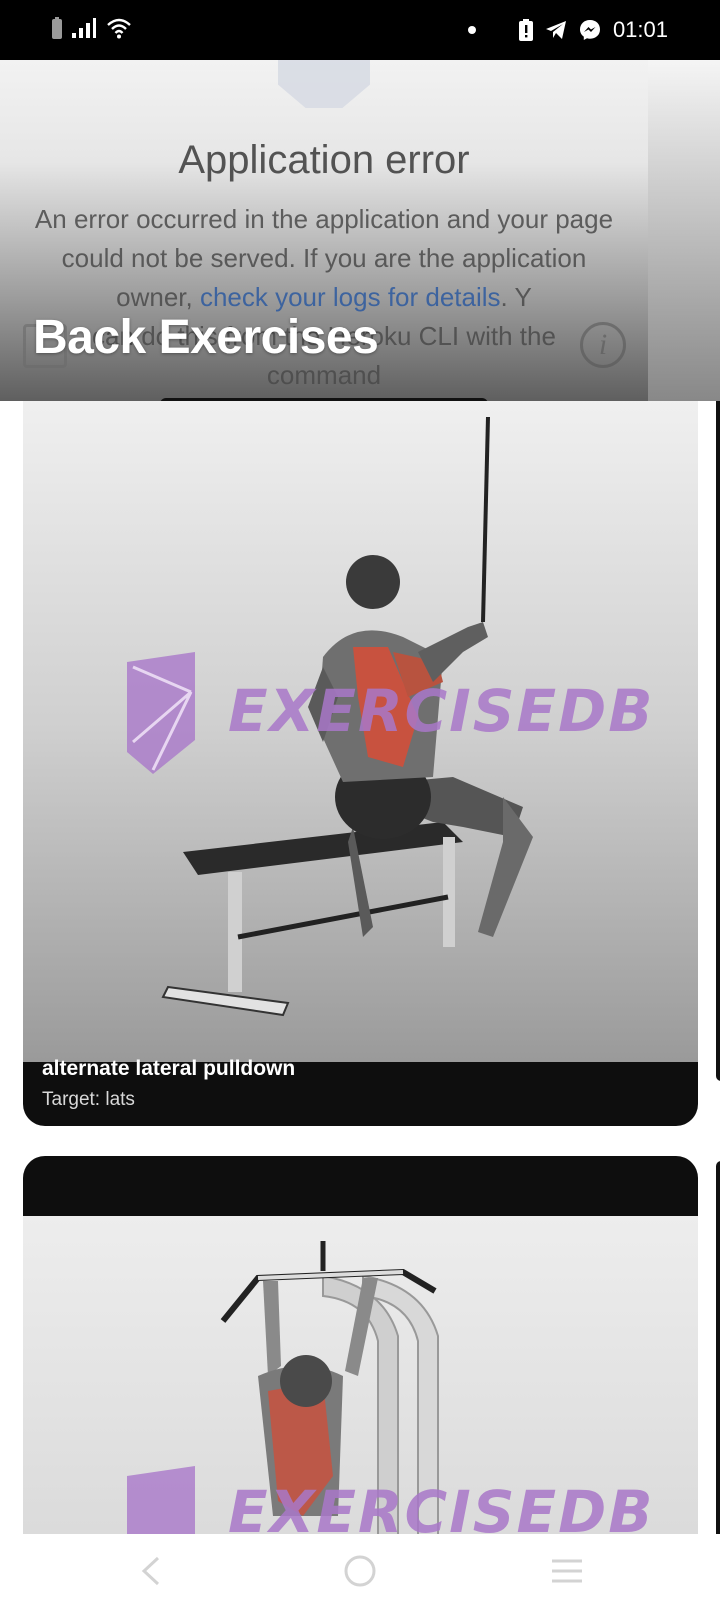 Image resolution: width=720 pixels, height=1612 pixels. I want to click on telegram-icon, so click(555, 30).